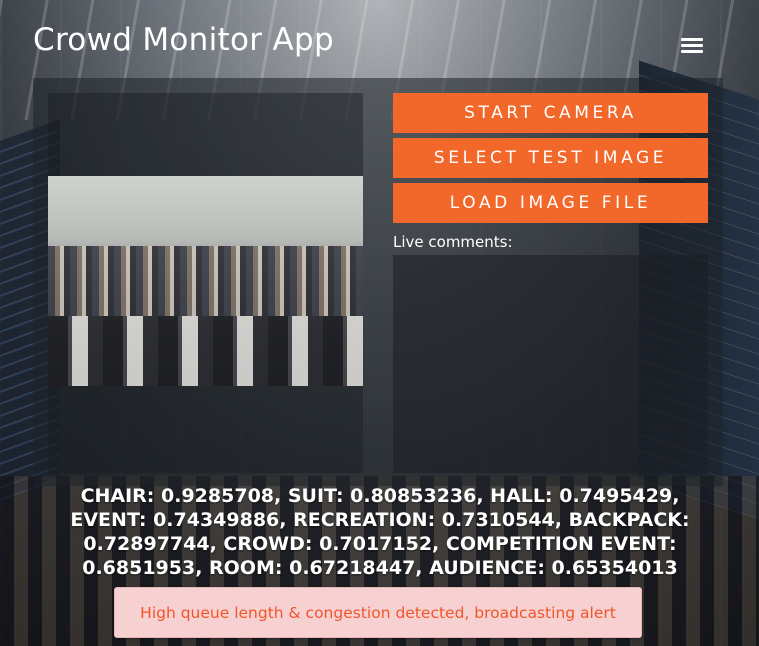 This screenshot has width=759, height=646. Describe the element at coordinates (550, 203) in the screenshot. I see `load-image-file-button: LOAD IMAGE FILE` at that location.